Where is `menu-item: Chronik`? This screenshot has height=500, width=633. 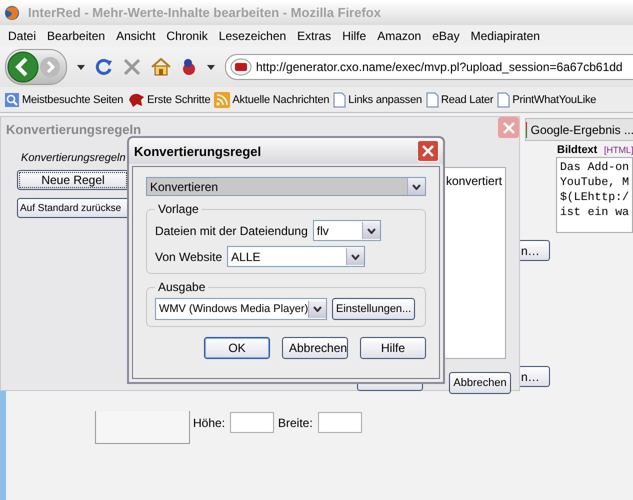 menu-item: Chronik is located at coordinates (187, 36).